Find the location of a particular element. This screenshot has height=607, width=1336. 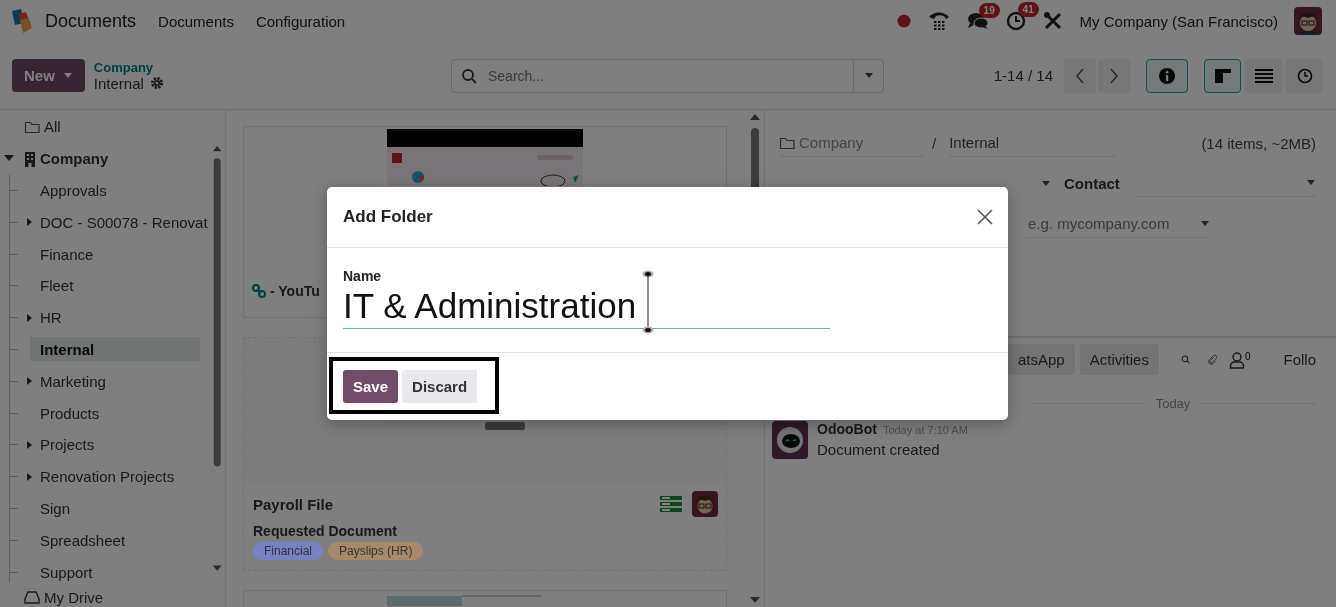

menu-item: Documents is located at coordinates (196, 21).